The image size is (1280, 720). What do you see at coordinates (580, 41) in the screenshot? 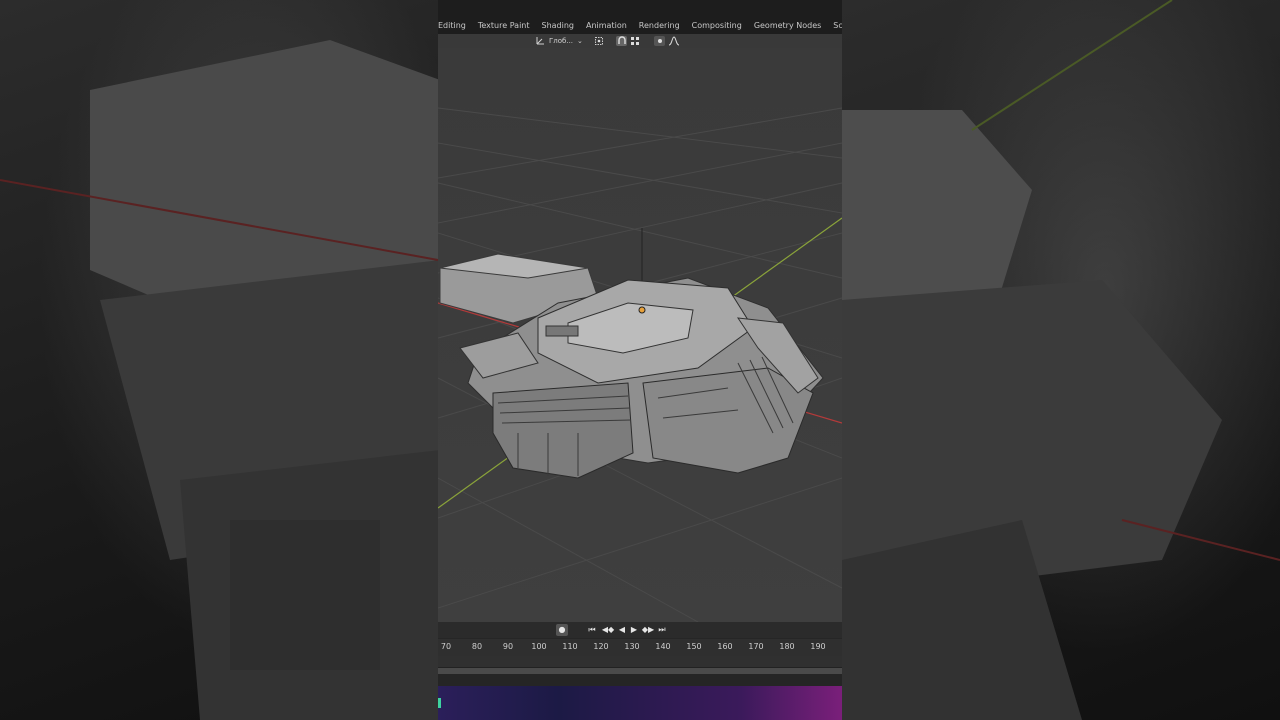
I see `chevron-down-icon: ⌄` at bounding box center [580, 41].